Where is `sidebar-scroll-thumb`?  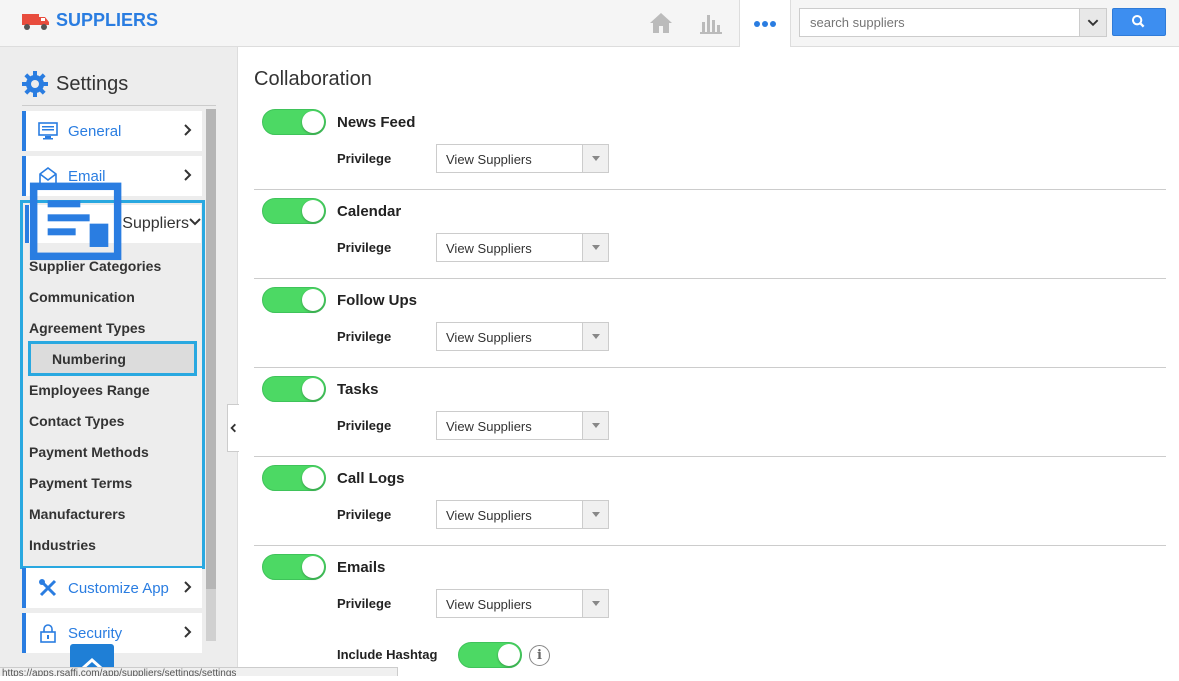
sidebar-scroll-thumb is located at coordinates (211, 349).